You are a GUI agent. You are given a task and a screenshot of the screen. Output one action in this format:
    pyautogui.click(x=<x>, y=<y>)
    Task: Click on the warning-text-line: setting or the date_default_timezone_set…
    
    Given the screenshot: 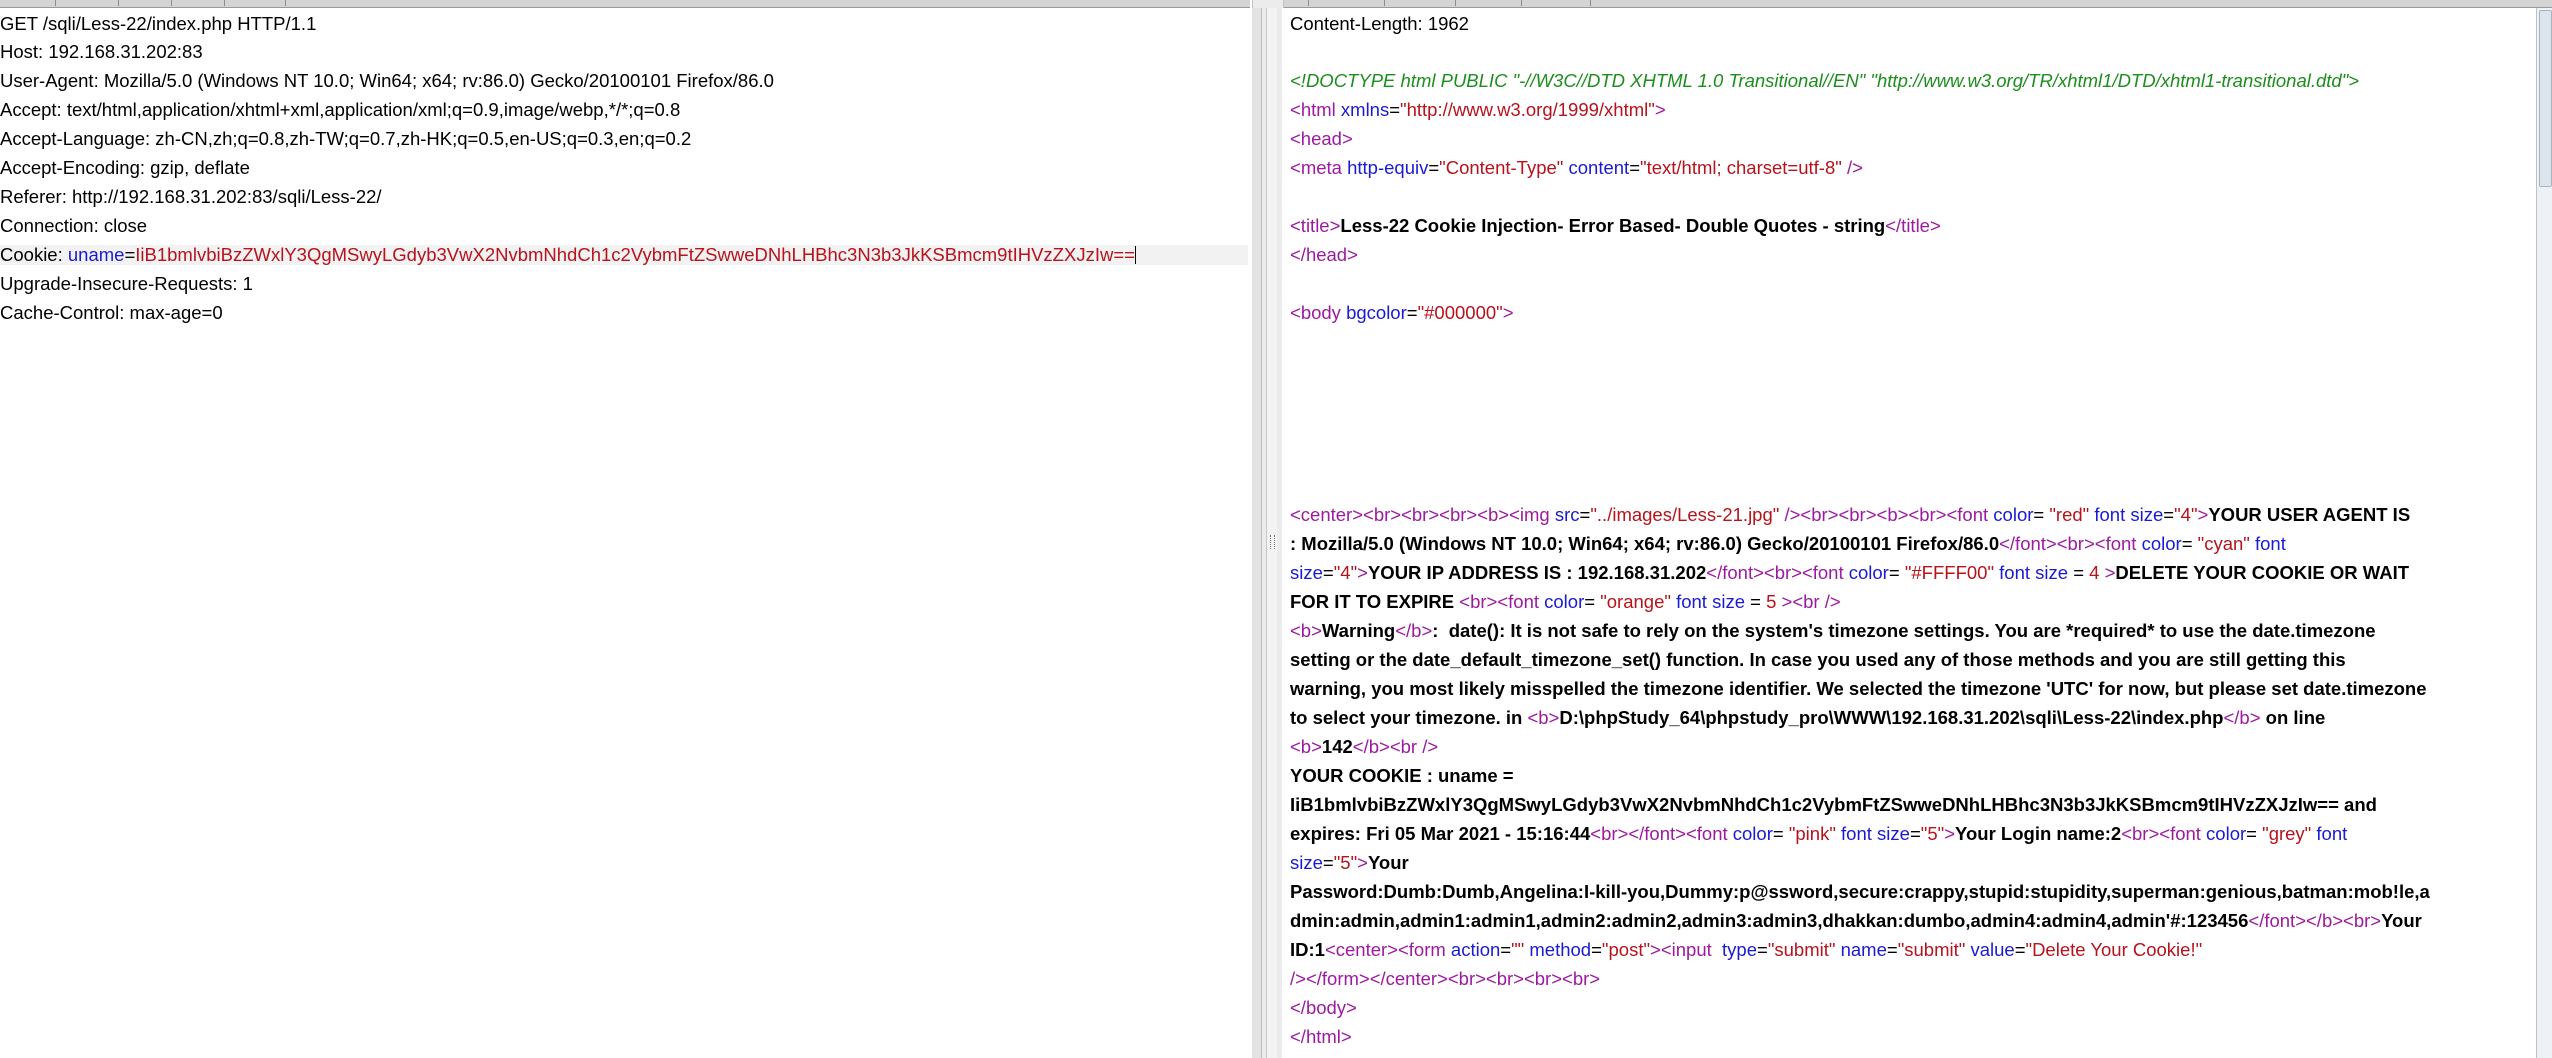 What is the action you would take?
    pyautogui.click(x=1818, y=659)
    